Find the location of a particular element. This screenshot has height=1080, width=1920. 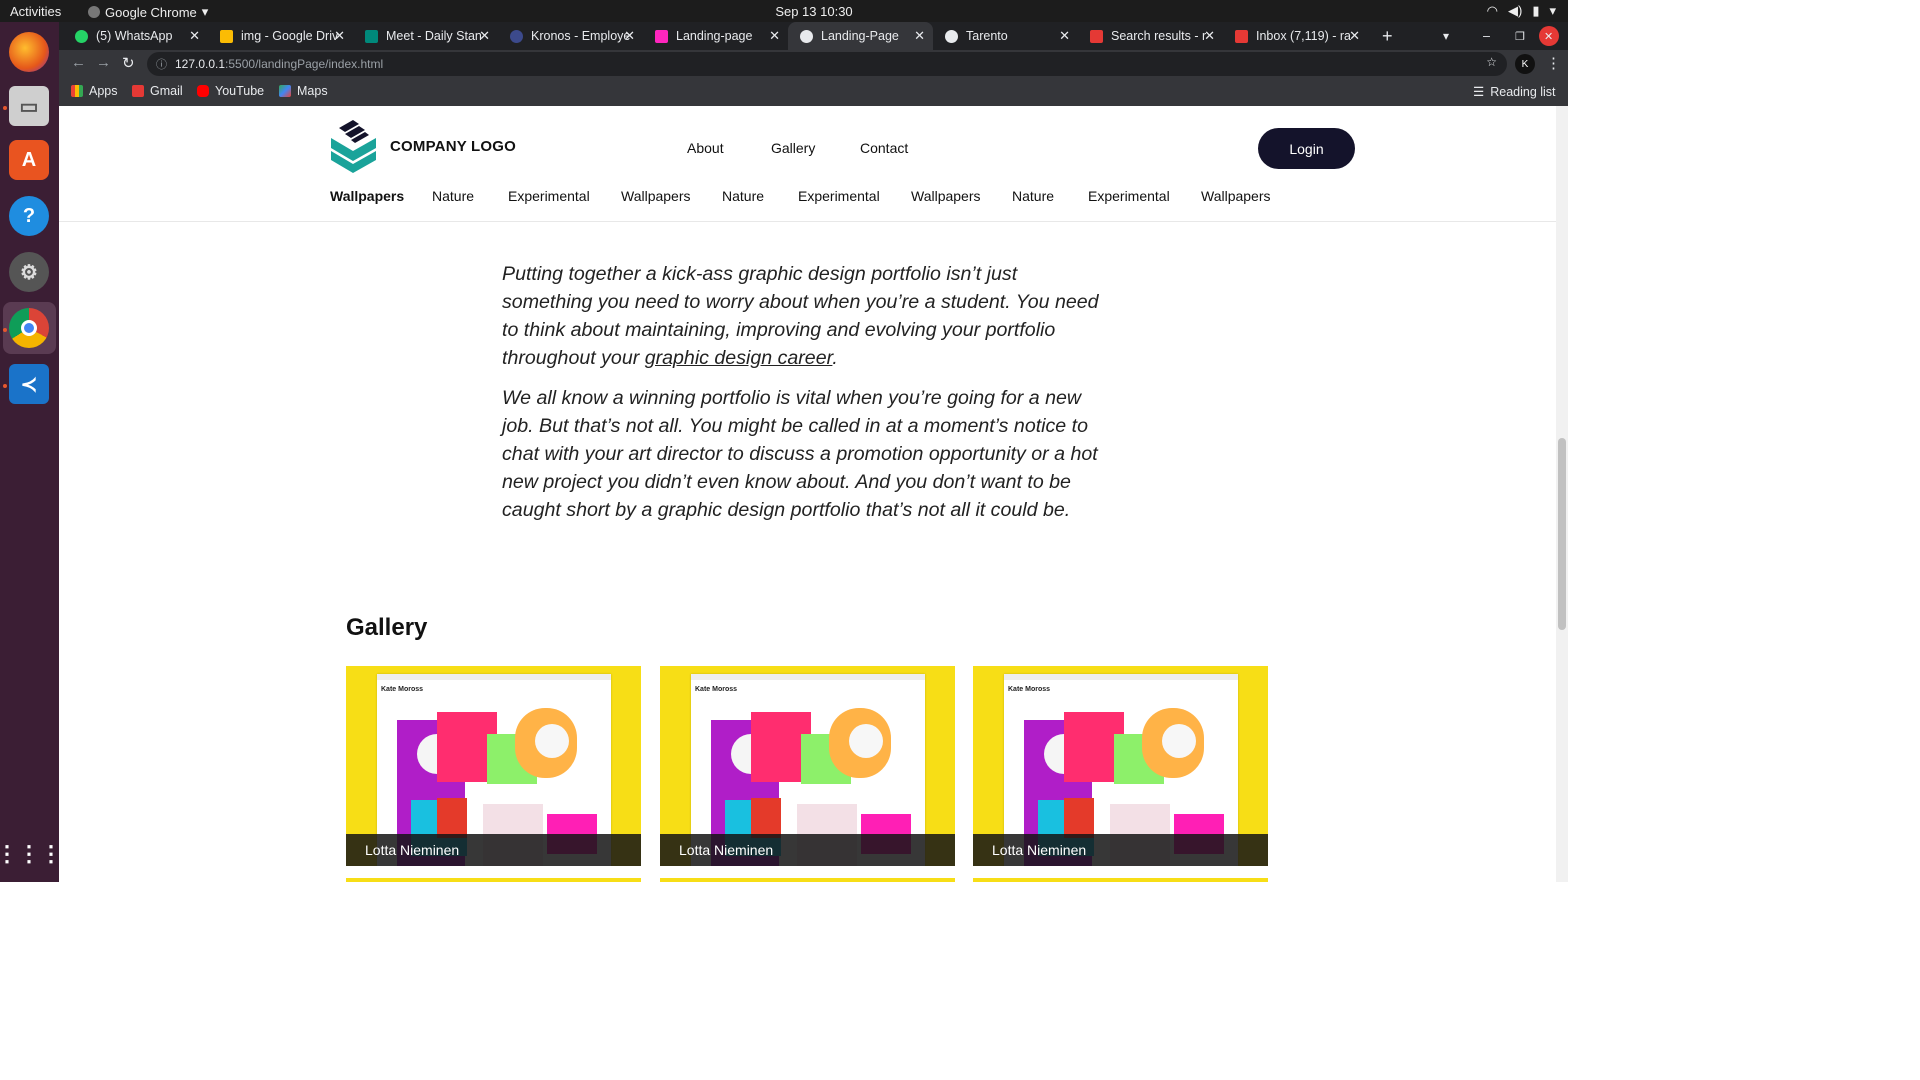

nav-gallery: Gallery is located at coordinates (793, 148).